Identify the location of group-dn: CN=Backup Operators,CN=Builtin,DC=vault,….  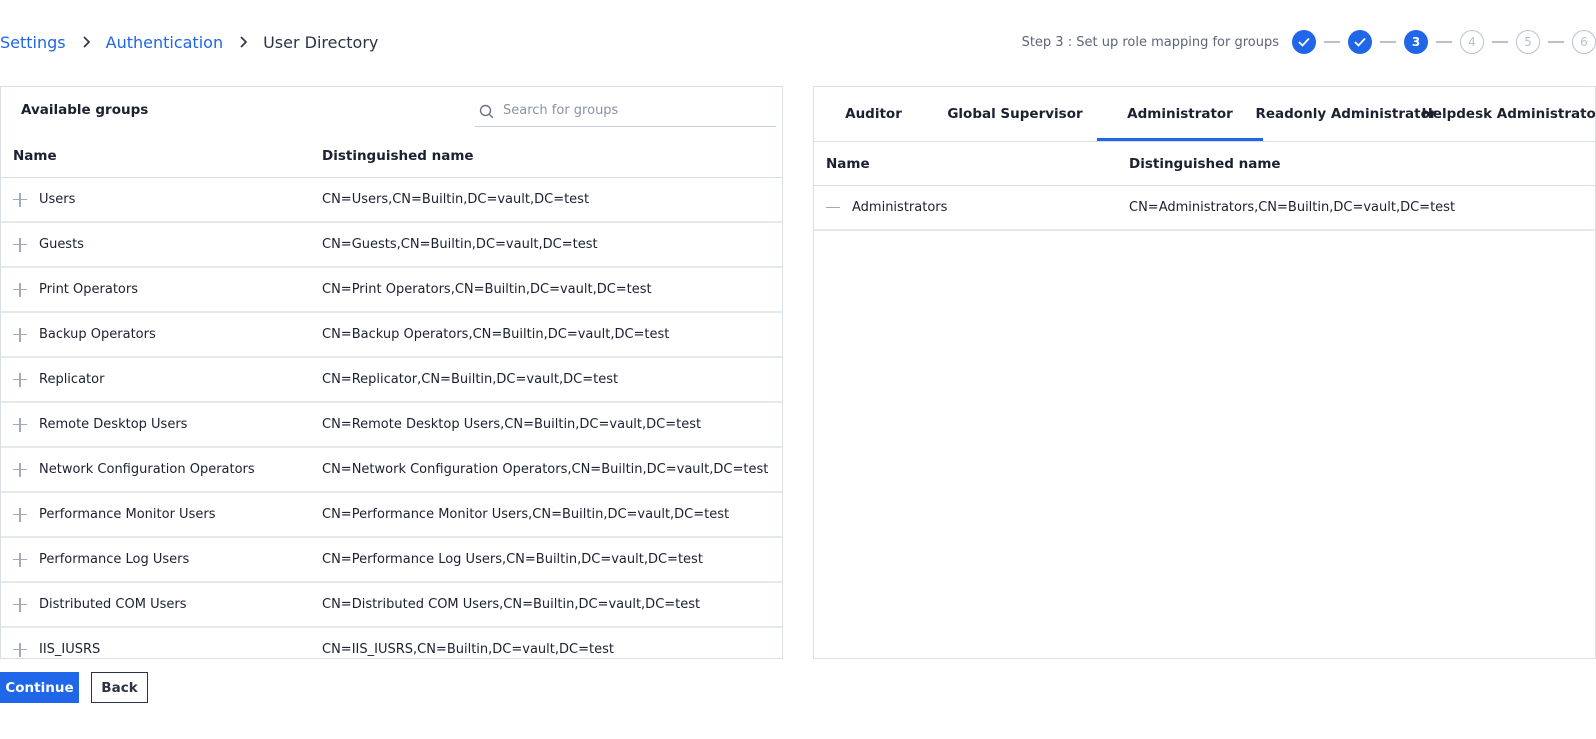
(496, 334).